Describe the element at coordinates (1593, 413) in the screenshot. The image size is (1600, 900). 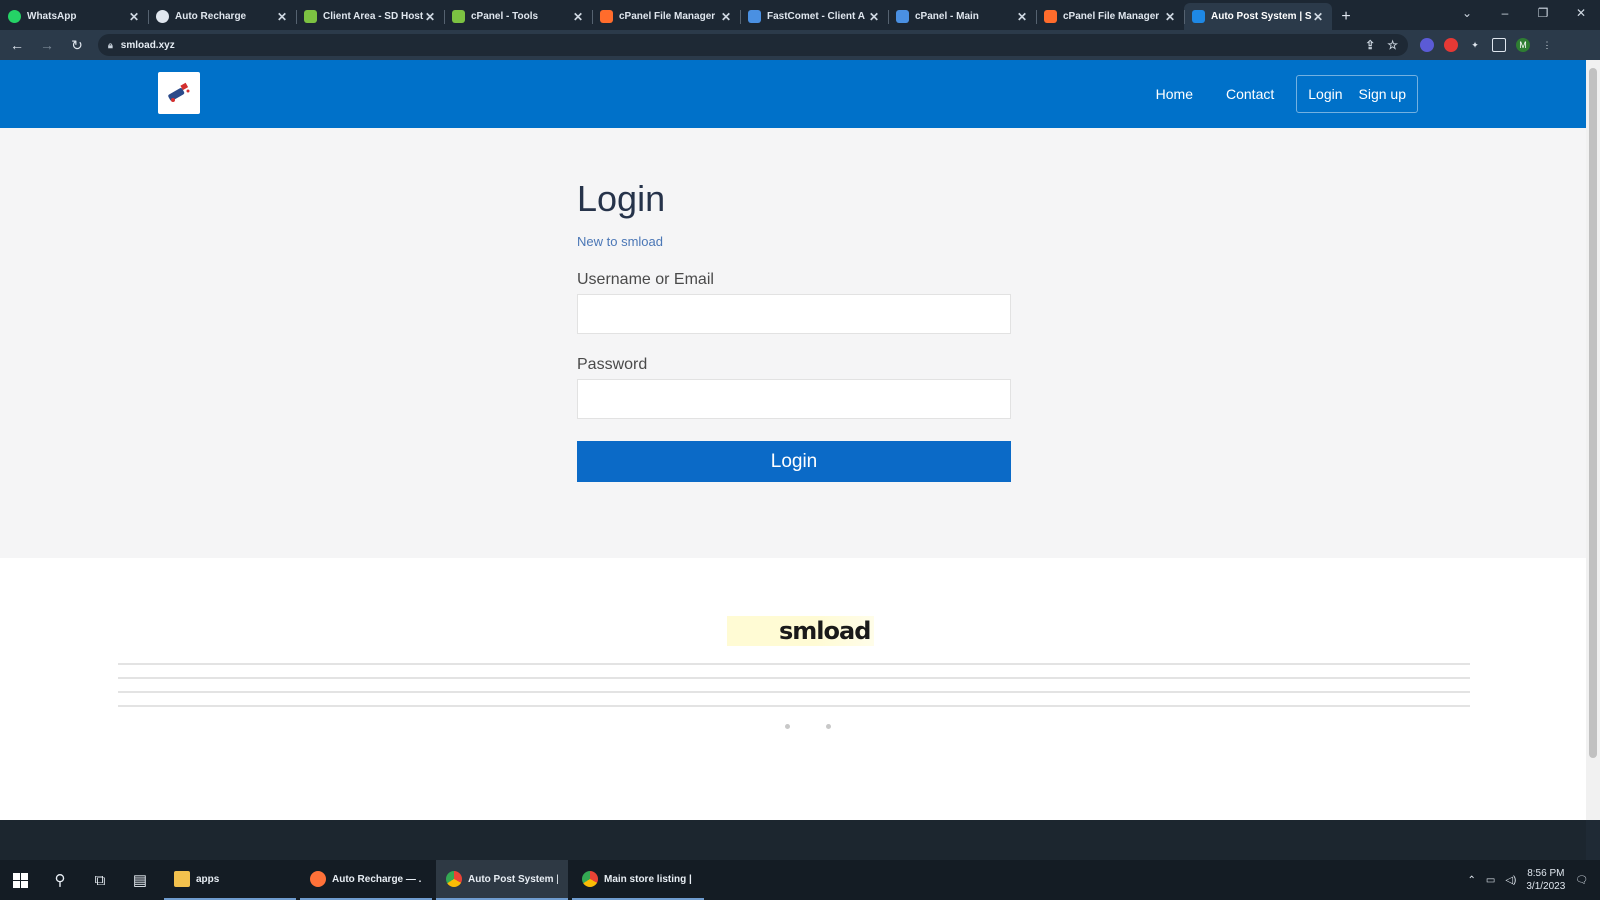
I see `scrollbar-thumb` at that location.